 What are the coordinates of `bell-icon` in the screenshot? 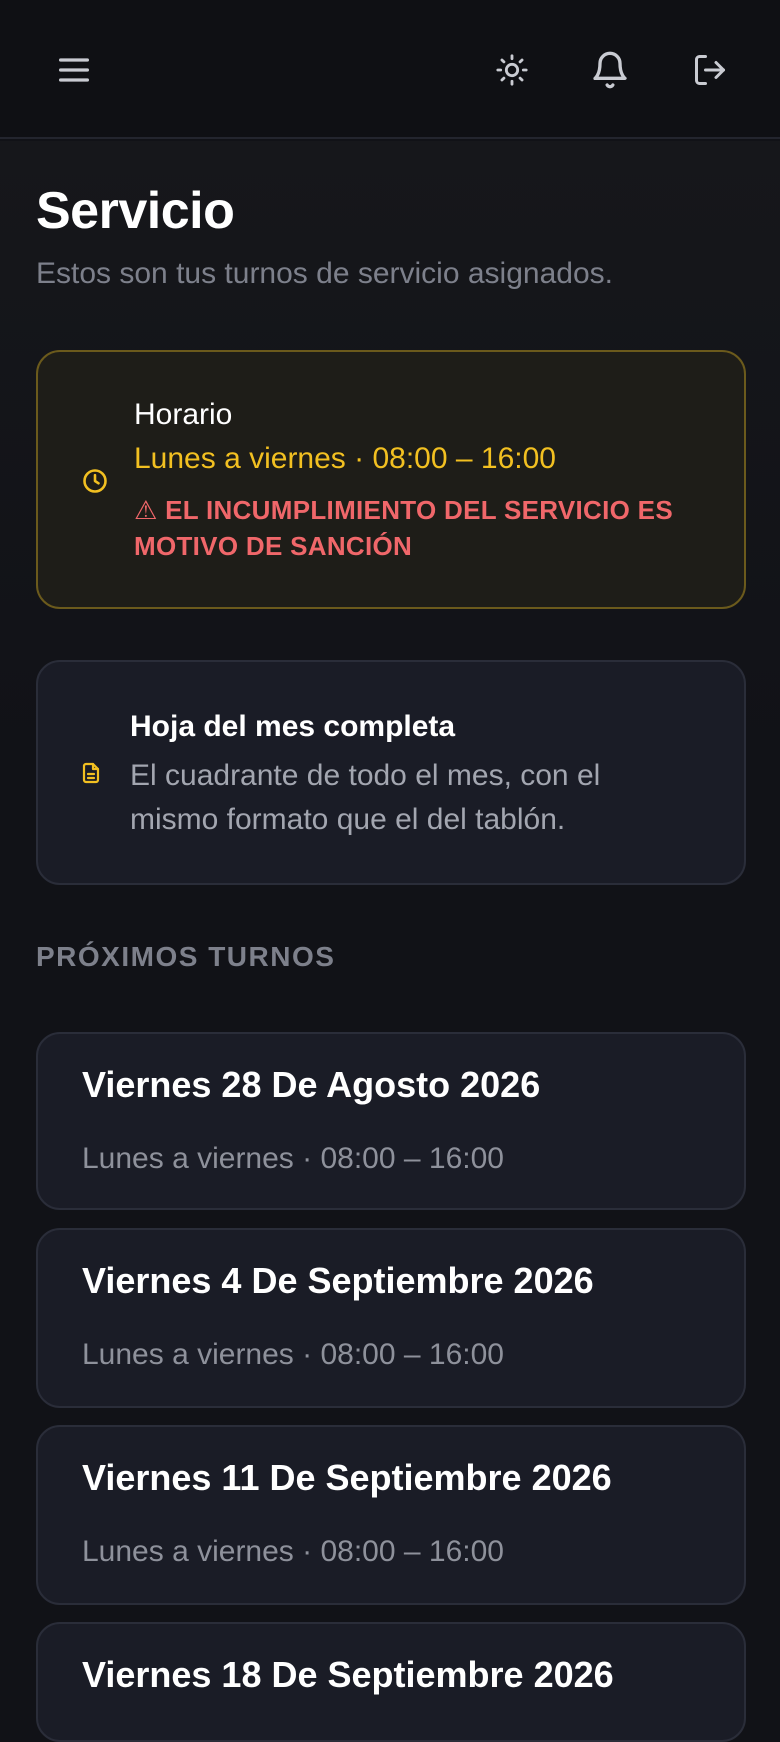 It's located at (610, 70).